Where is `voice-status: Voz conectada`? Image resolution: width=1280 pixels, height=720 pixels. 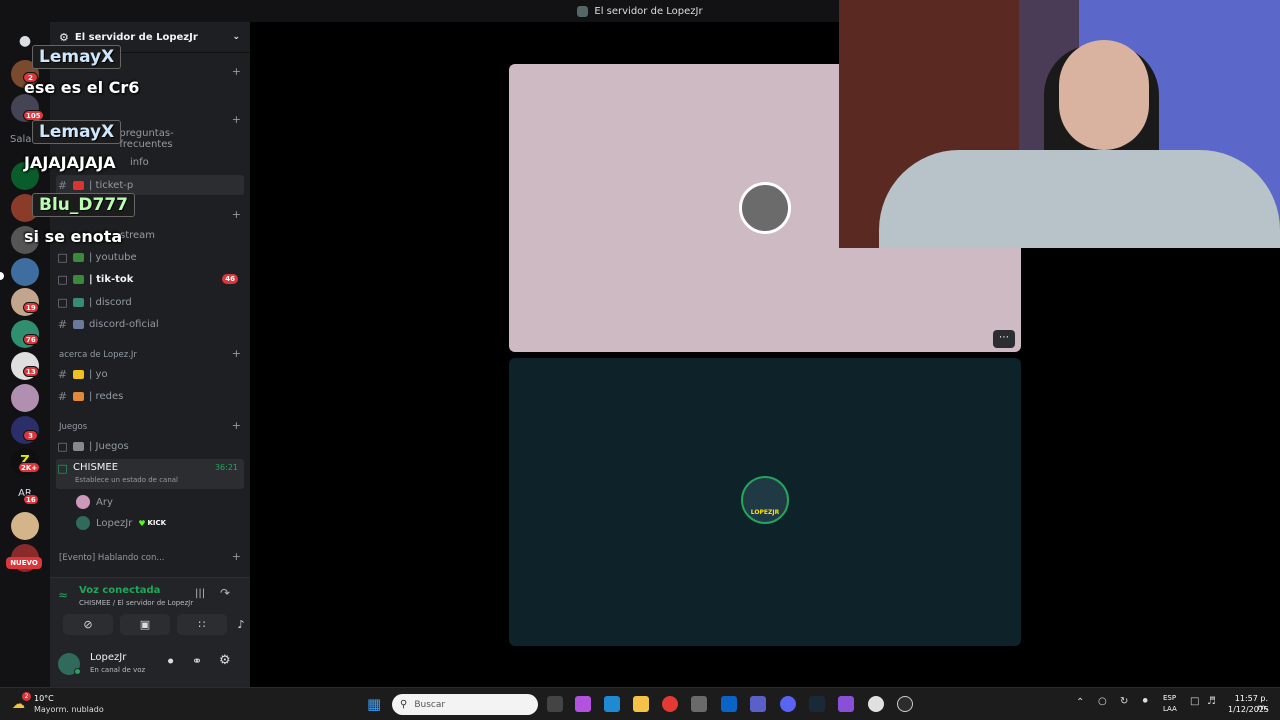
voice-status: Voz conectada is located at coordinates (119, 590).